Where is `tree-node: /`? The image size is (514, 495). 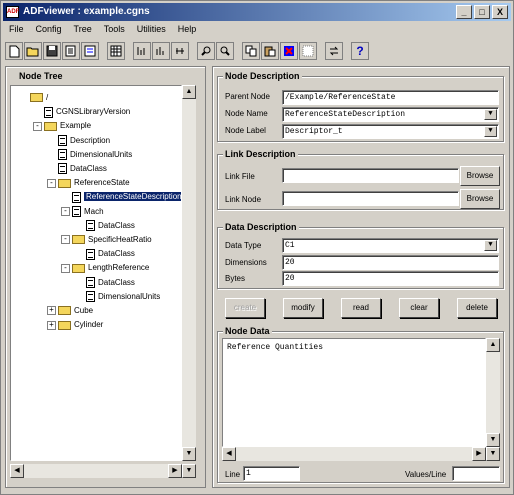
tree-node: / is located at coordinates (33, 98).